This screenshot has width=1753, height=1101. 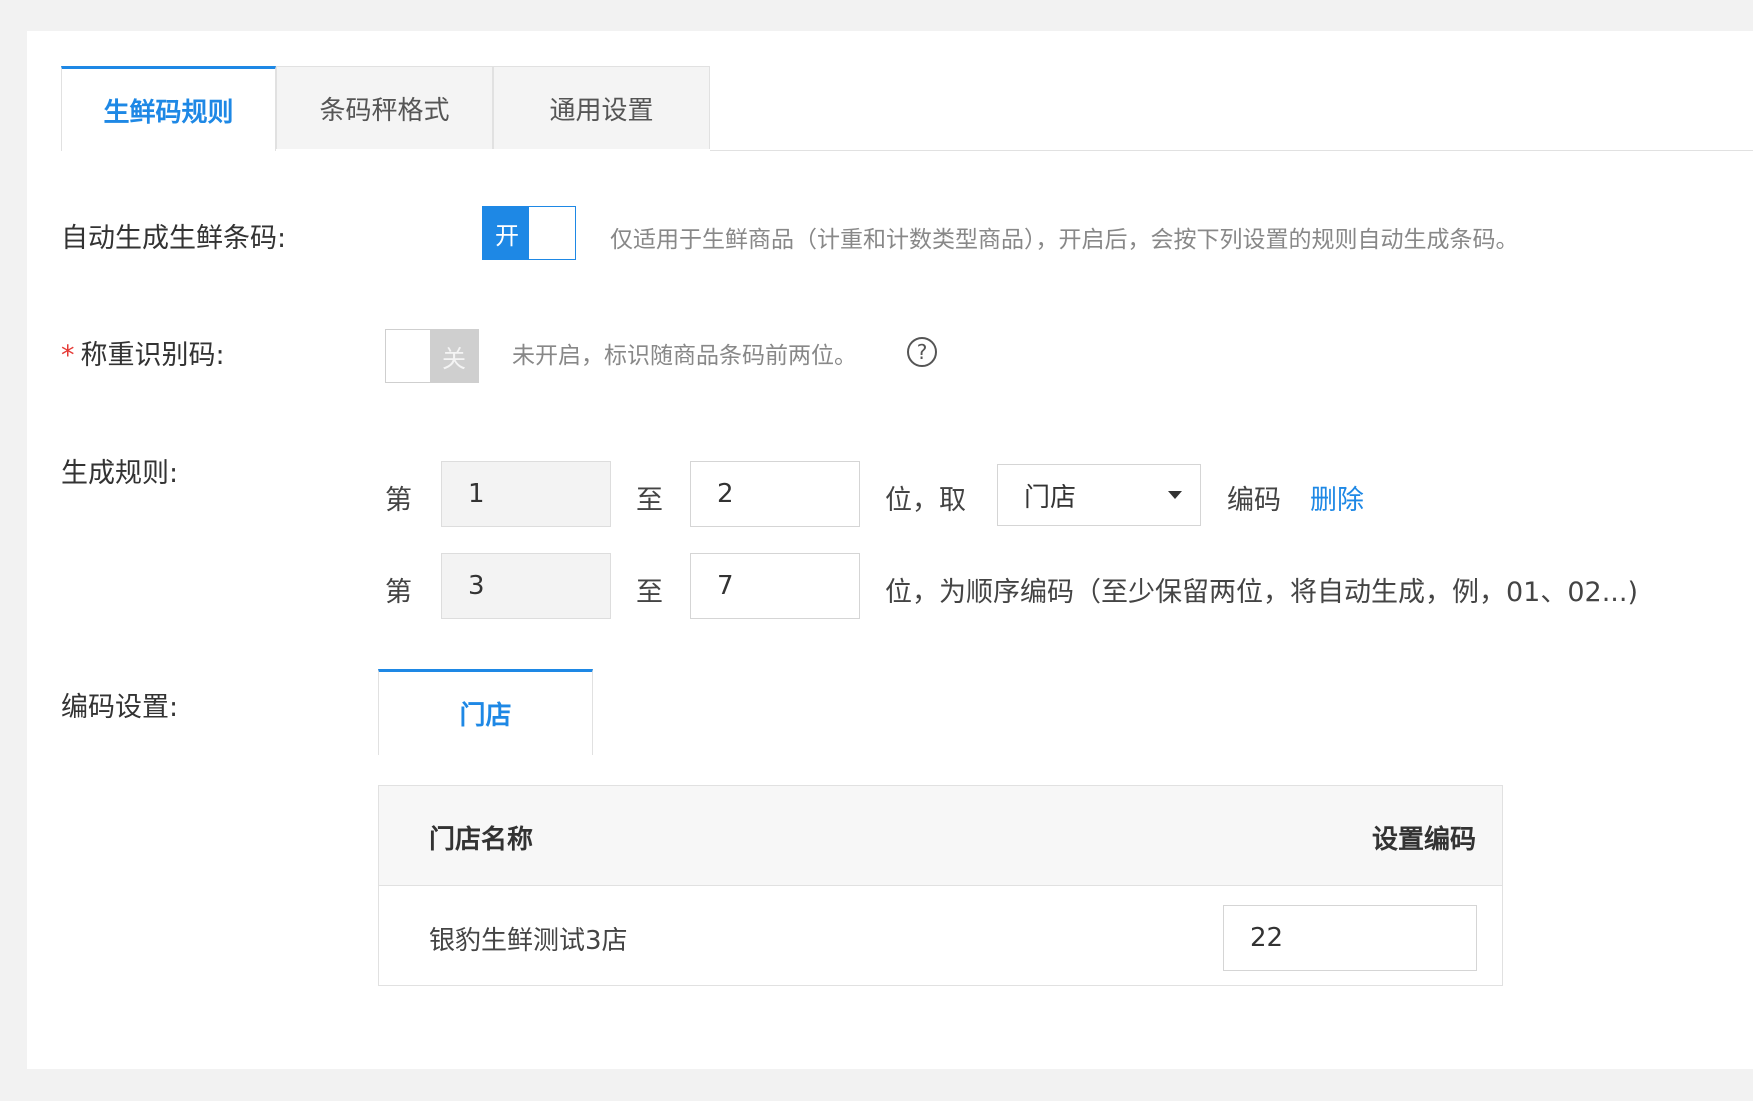 I want to click on rule-2-from-input: 3, so click(x=526, y=586).